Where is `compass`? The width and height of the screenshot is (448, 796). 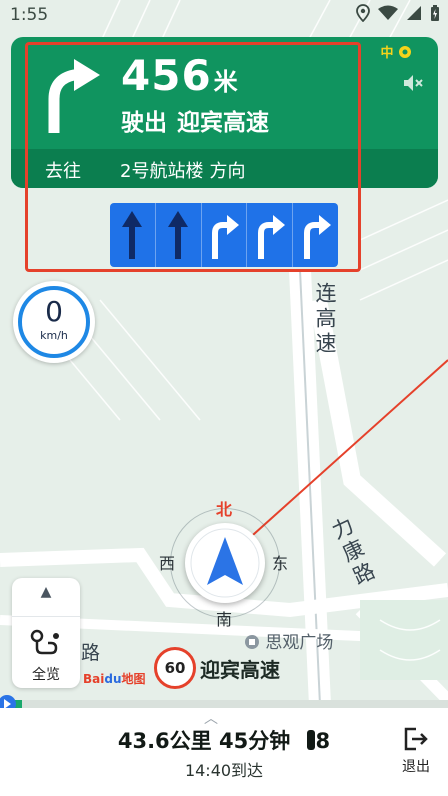 compass is located at coordinates (225, 563).